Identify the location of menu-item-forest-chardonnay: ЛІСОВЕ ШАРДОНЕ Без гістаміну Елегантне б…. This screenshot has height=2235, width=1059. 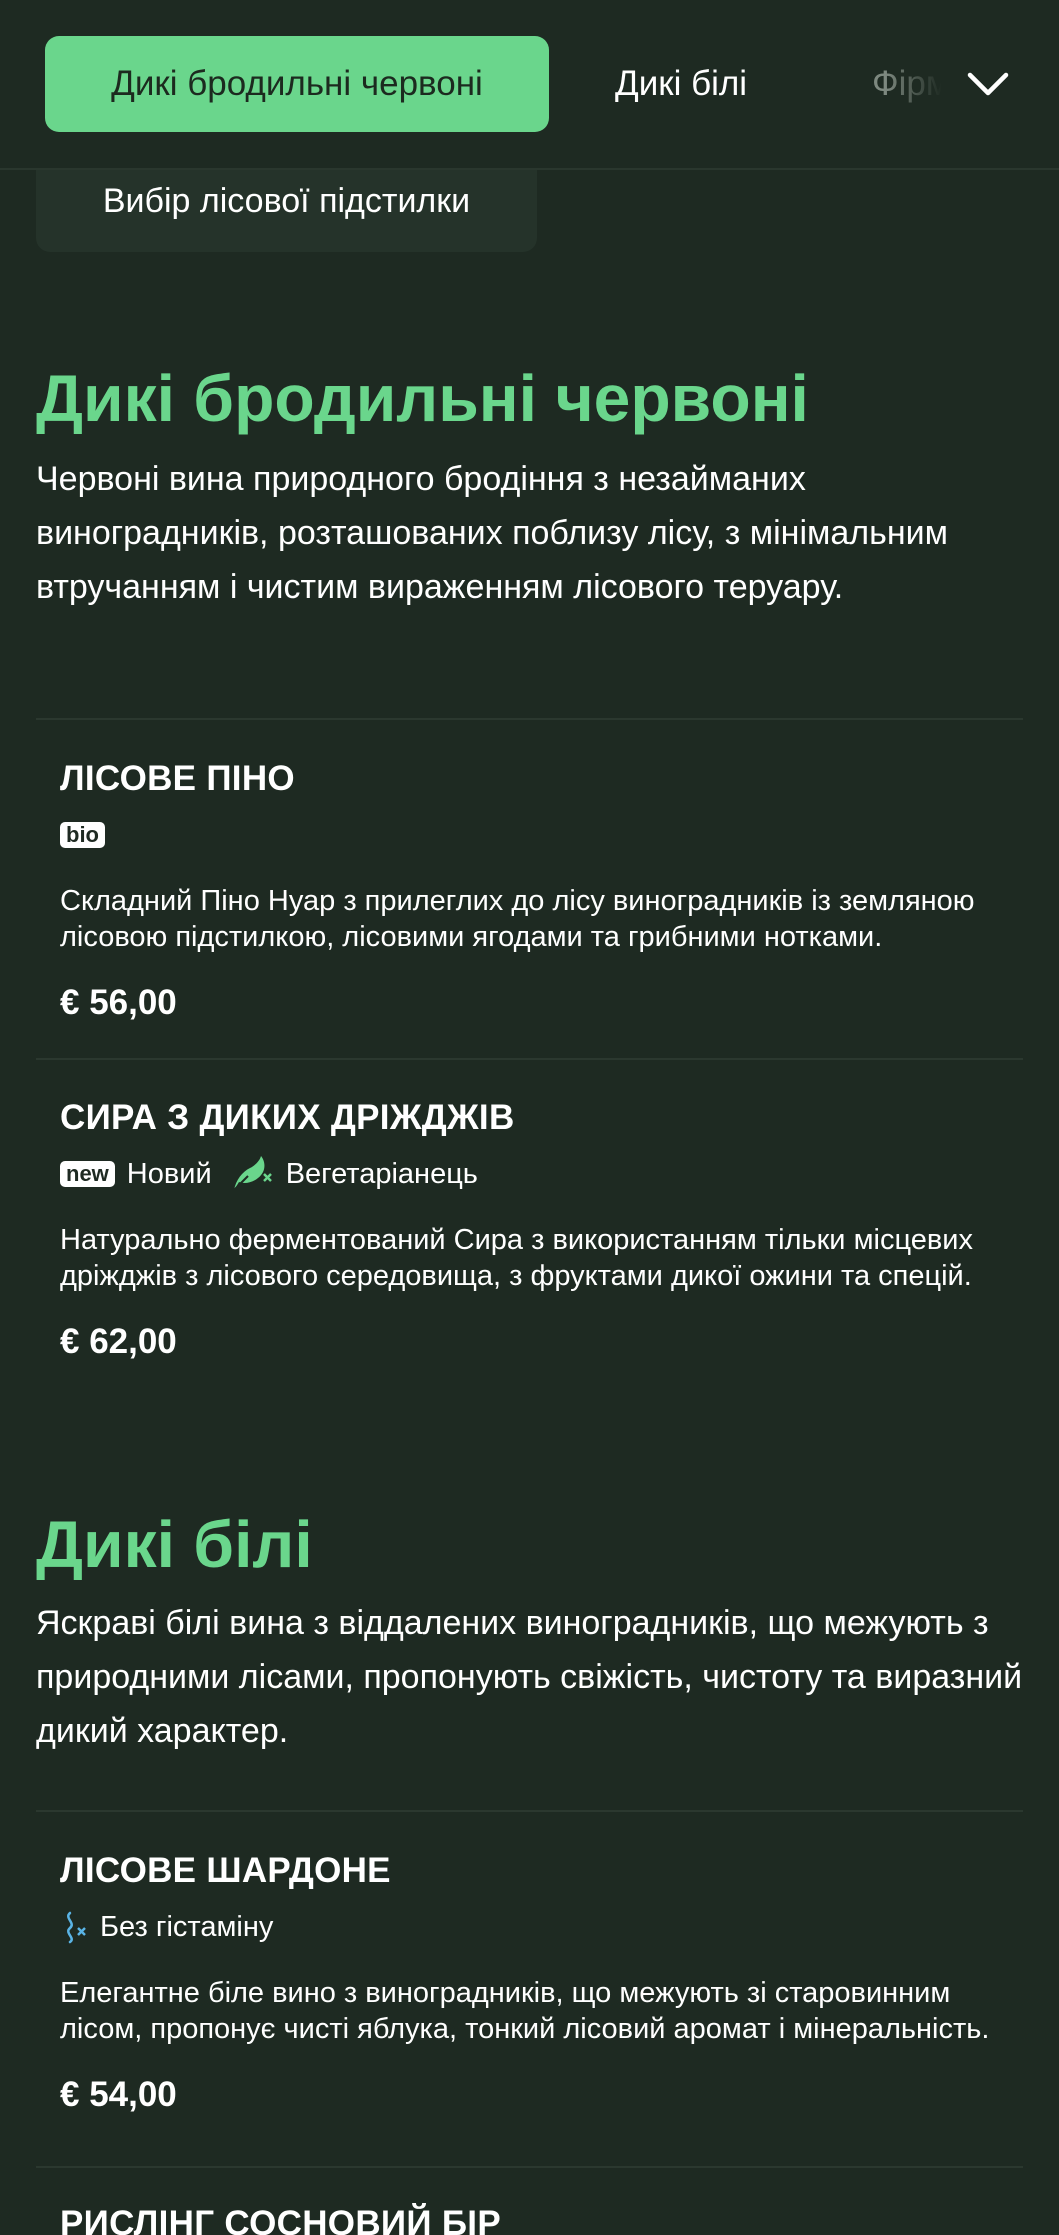
(540, 1983).